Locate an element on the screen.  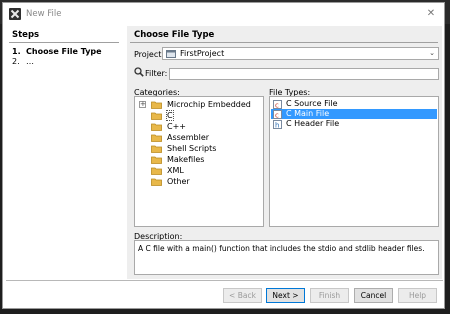
svg-text: h is located at coordinates (277, 126).